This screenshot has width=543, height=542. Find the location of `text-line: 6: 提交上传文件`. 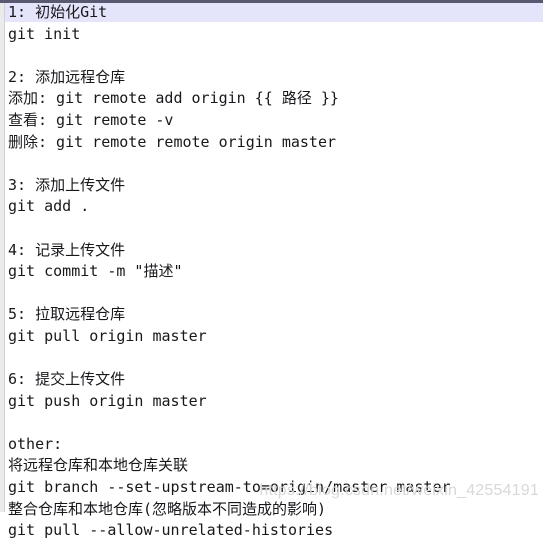

text-line: 6: 提交上传文件 is located at coordinates (67, 379).